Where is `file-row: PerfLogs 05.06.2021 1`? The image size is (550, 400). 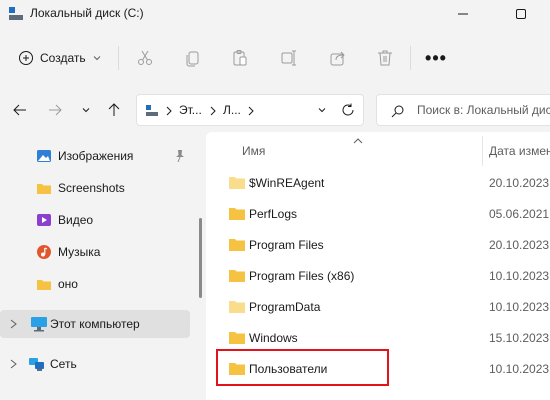 file-row: PerfLogs 05.06.2021 1 is located at coordinates (378, 214).